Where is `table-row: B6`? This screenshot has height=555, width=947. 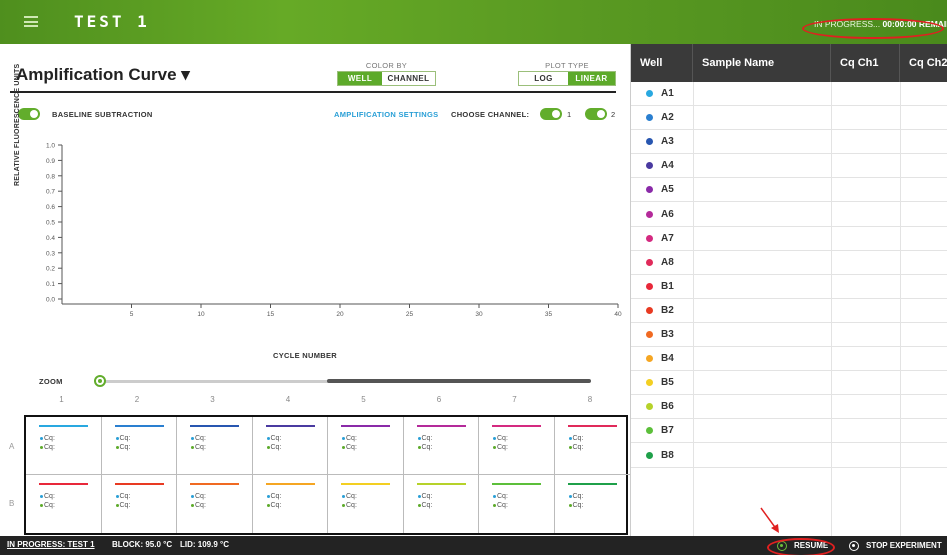
table-row: B6 is located at coordinates (789, 407).